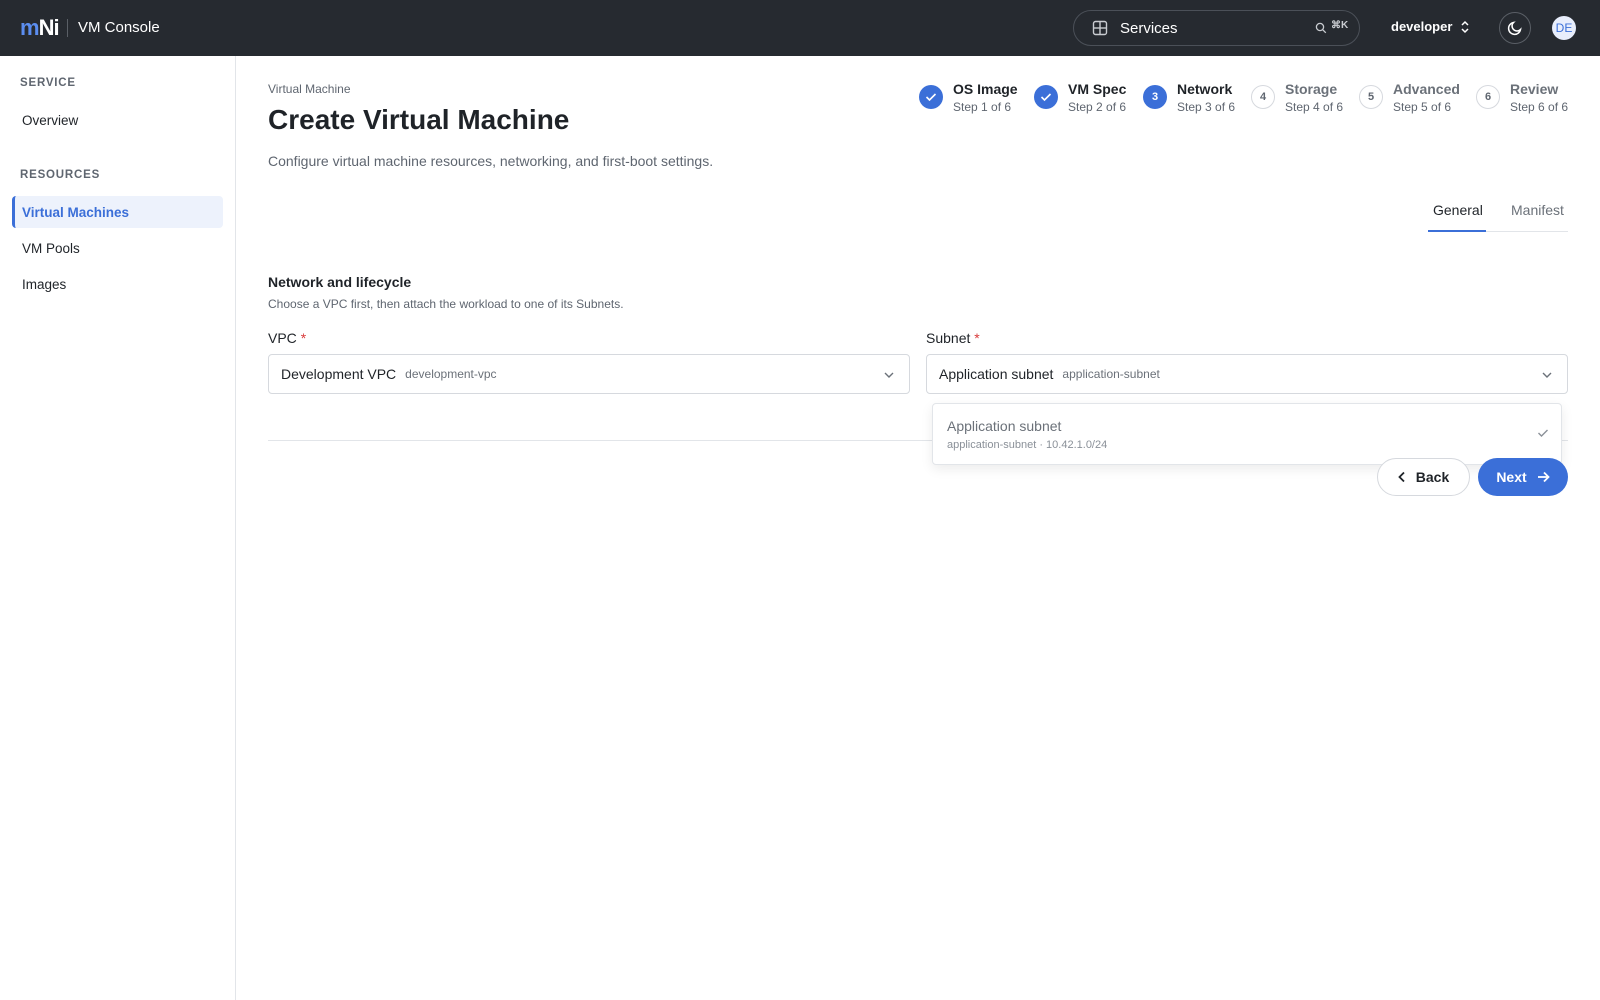  I want to click on step-name: Storage, so click(1311, 89).